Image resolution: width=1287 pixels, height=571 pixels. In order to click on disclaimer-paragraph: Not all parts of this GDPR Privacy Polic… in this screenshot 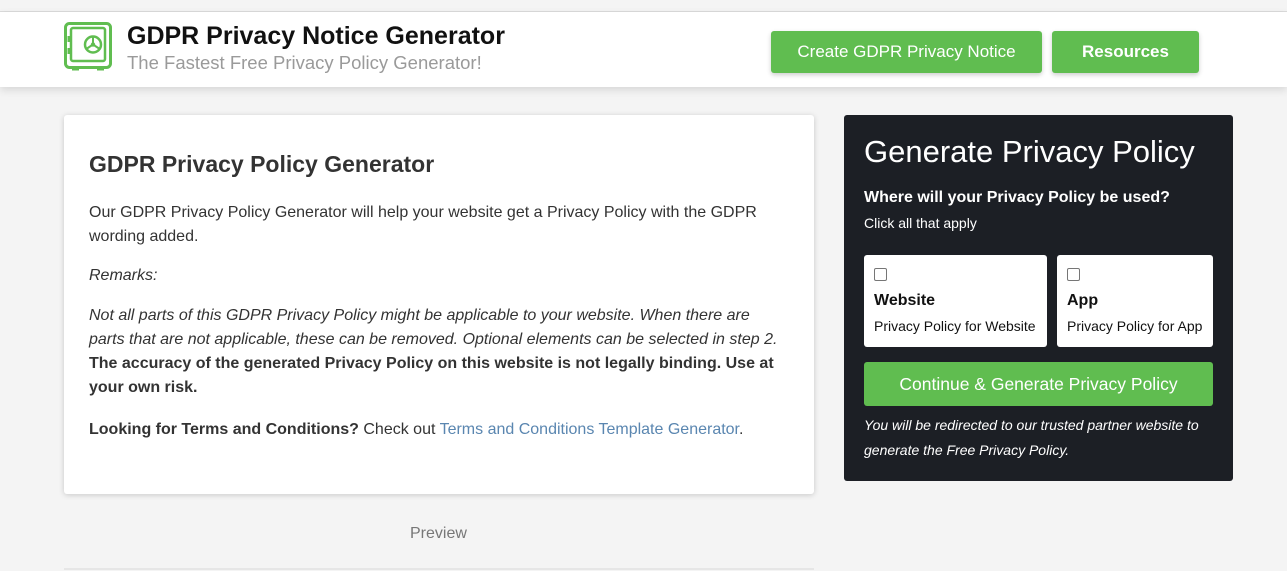, I will do `click(434, 352)`.